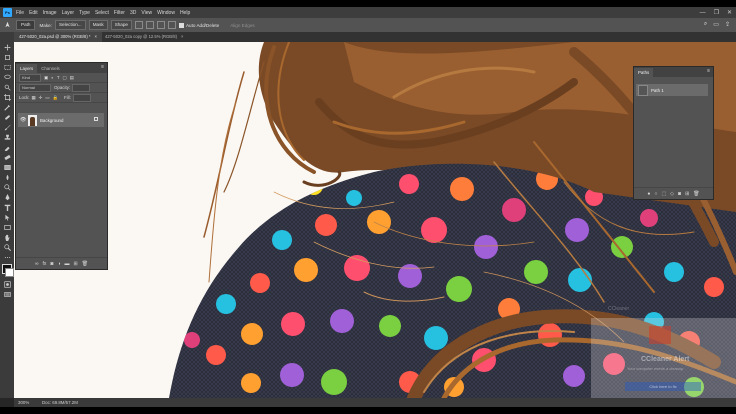  What do you see at coordinates (46, 78) in the screenshot?
I see `filter-pixel-icon: ▣` at bounding box center [46, 78].